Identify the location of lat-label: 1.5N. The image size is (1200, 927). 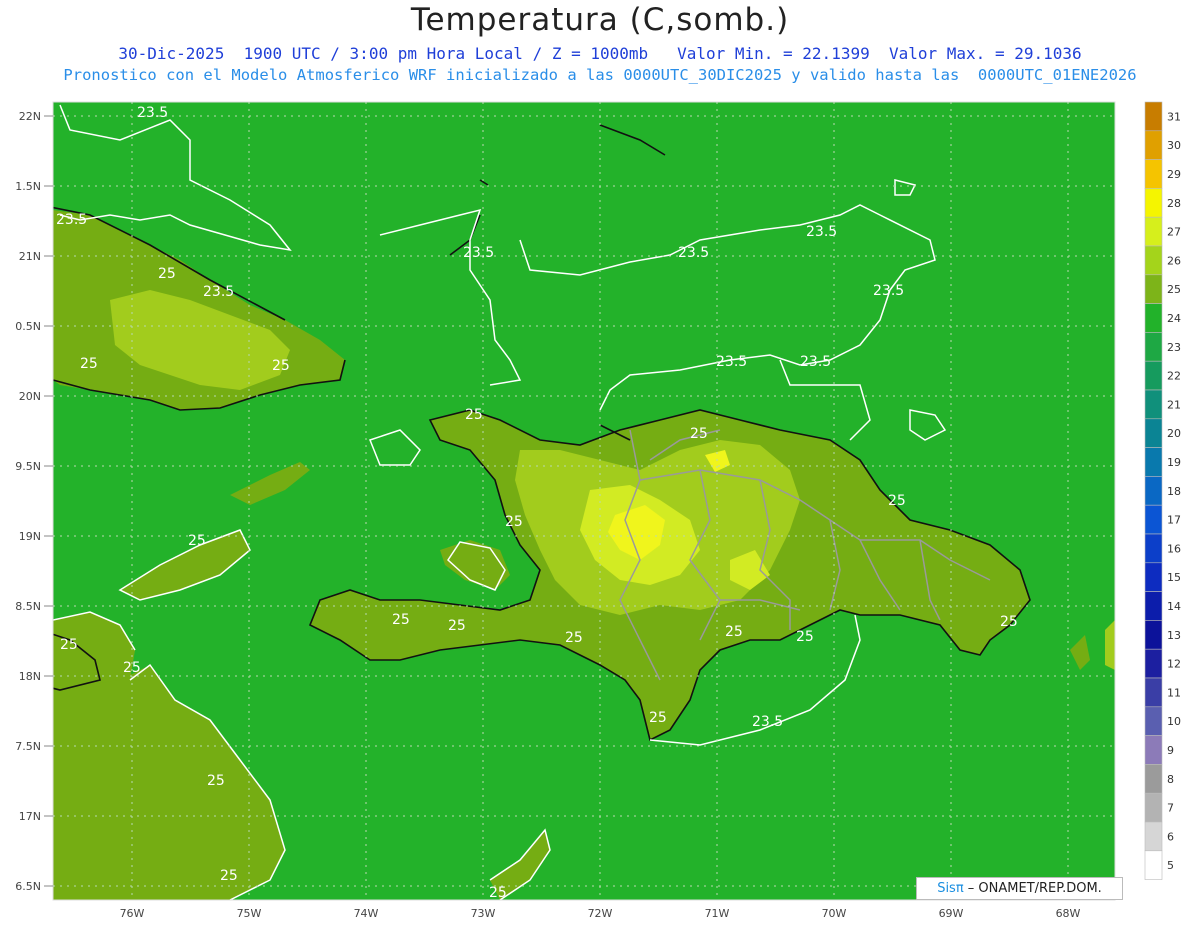
(28, 186).